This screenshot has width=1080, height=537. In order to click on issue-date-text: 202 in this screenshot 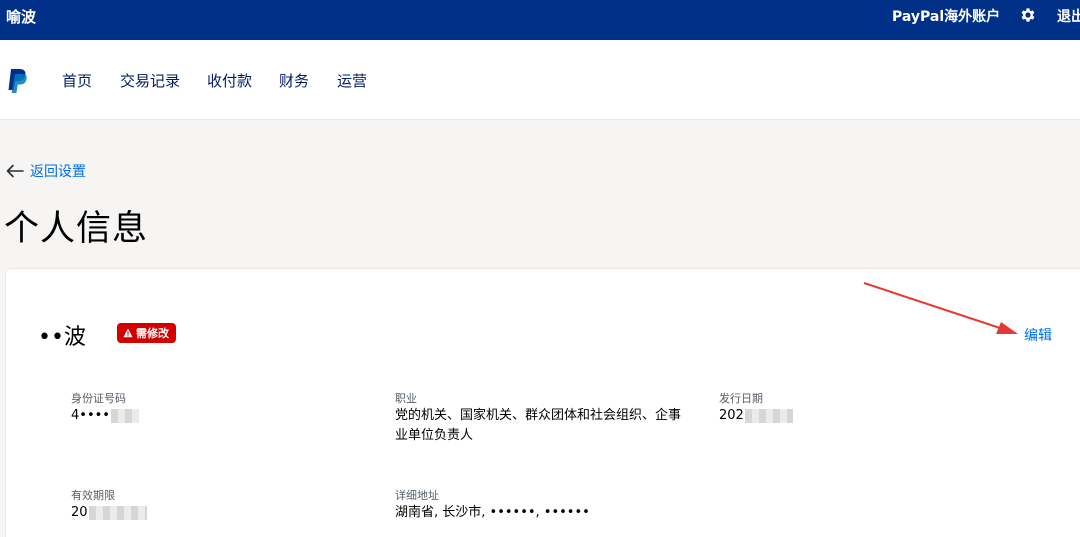, I will do `click(731, 415)`.